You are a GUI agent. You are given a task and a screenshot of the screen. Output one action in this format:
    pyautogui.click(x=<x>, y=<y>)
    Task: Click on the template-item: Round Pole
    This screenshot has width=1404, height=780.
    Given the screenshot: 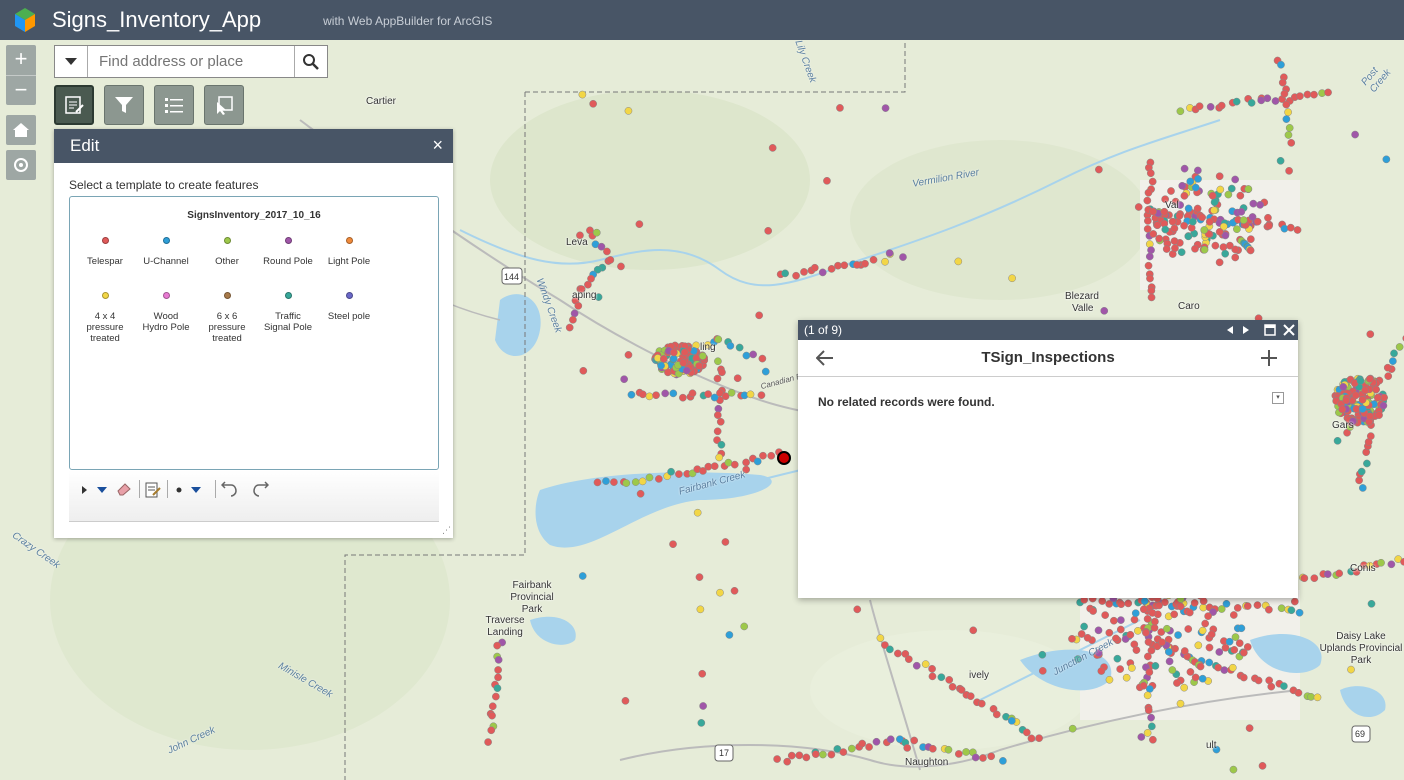 What is the action you would take?
    pyautogui.click(x=288, y=252)
    